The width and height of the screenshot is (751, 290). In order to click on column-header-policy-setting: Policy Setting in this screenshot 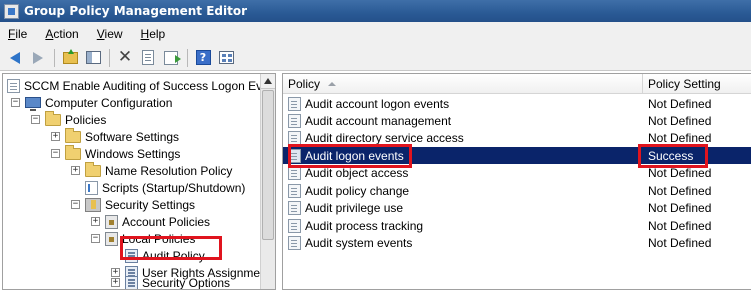, I will do `click(697, 84)`.